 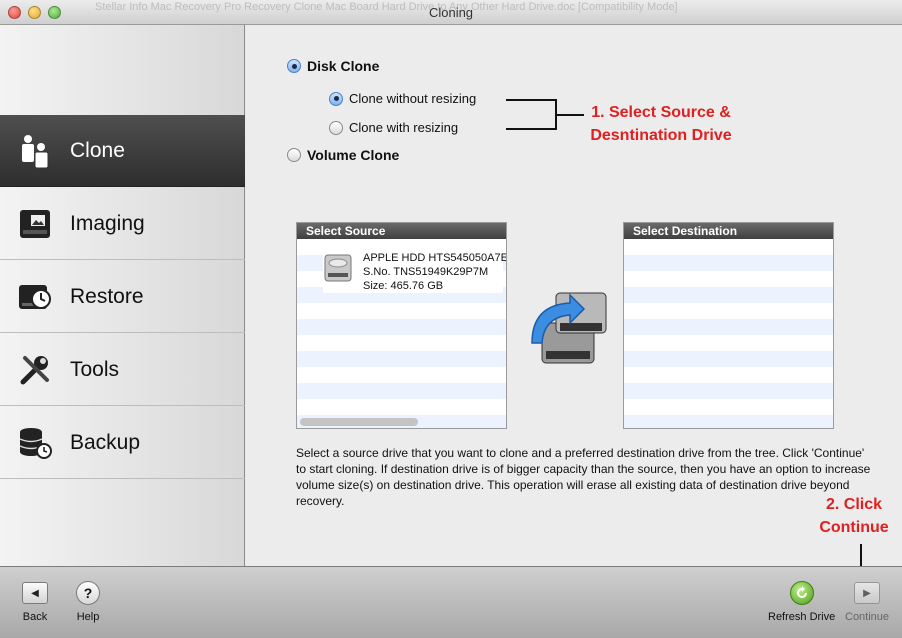 I want to click on clone-without-resizing-label: Clone without resizing, so click(x=413, y=98).